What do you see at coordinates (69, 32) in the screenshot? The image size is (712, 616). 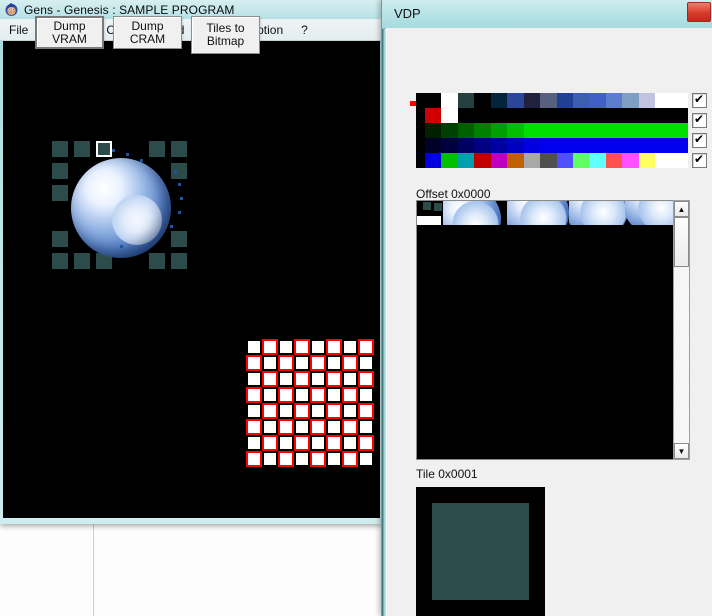 I see `dump-vram-button: Dump VRAM` at bounding box center [69, 32].